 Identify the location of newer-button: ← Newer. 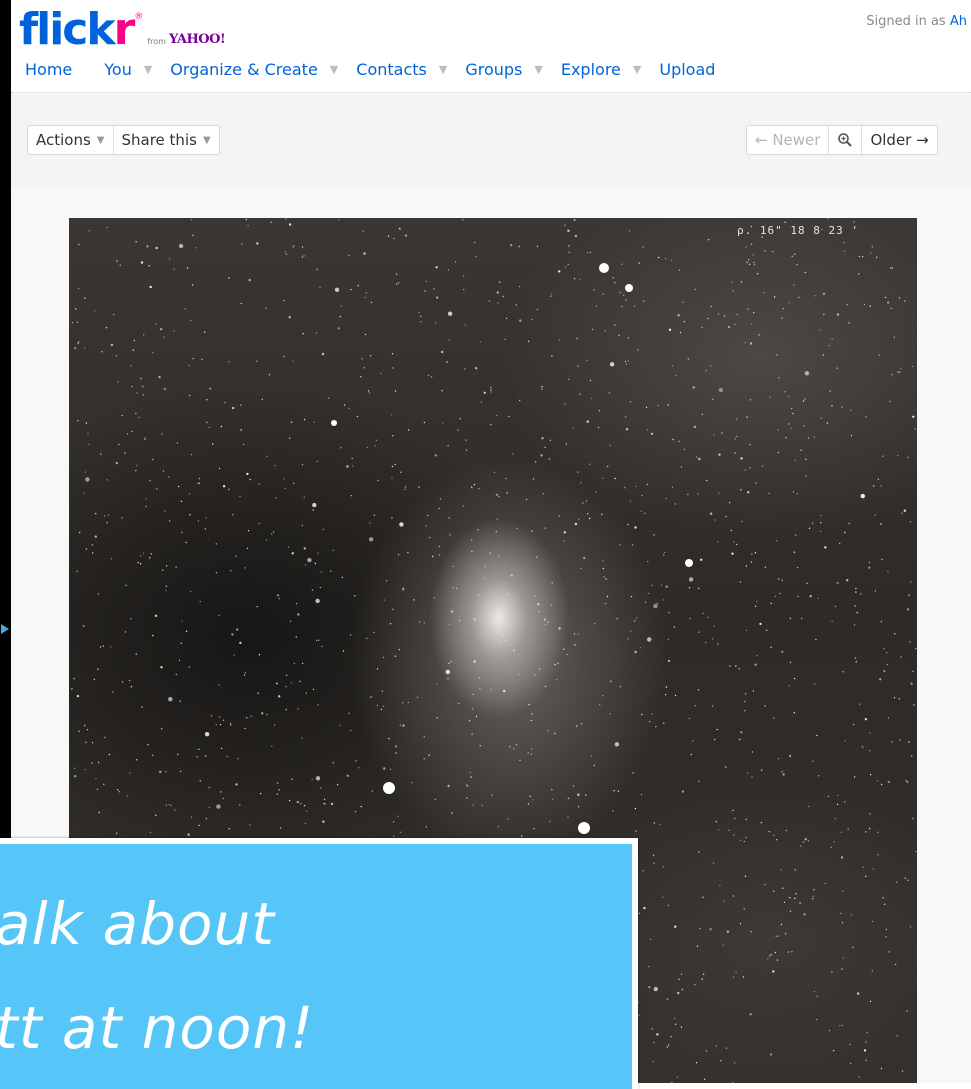
(787, 140).